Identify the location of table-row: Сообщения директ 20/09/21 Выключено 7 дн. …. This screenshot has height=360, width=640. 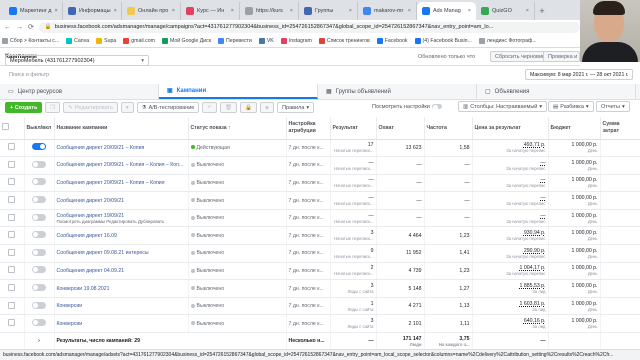
(320, 200).